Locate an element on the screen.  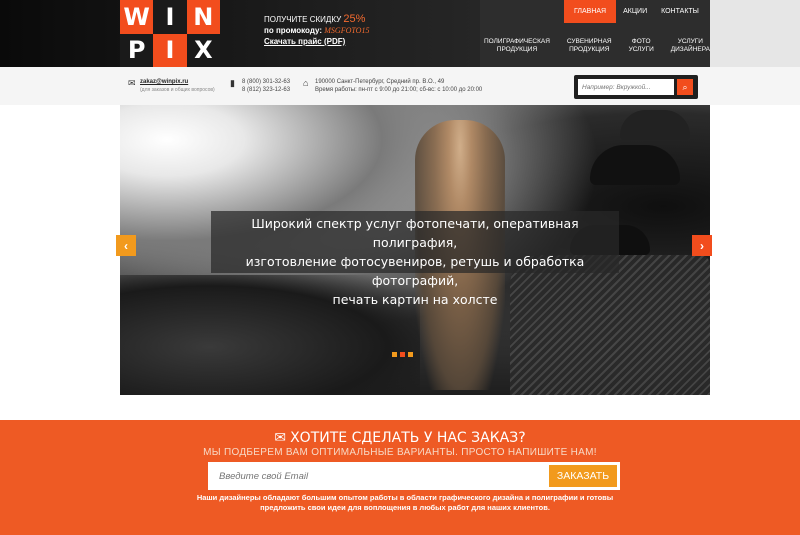
email-note: (для заказов и общих вопросов) is located at coordinates (177, 89).